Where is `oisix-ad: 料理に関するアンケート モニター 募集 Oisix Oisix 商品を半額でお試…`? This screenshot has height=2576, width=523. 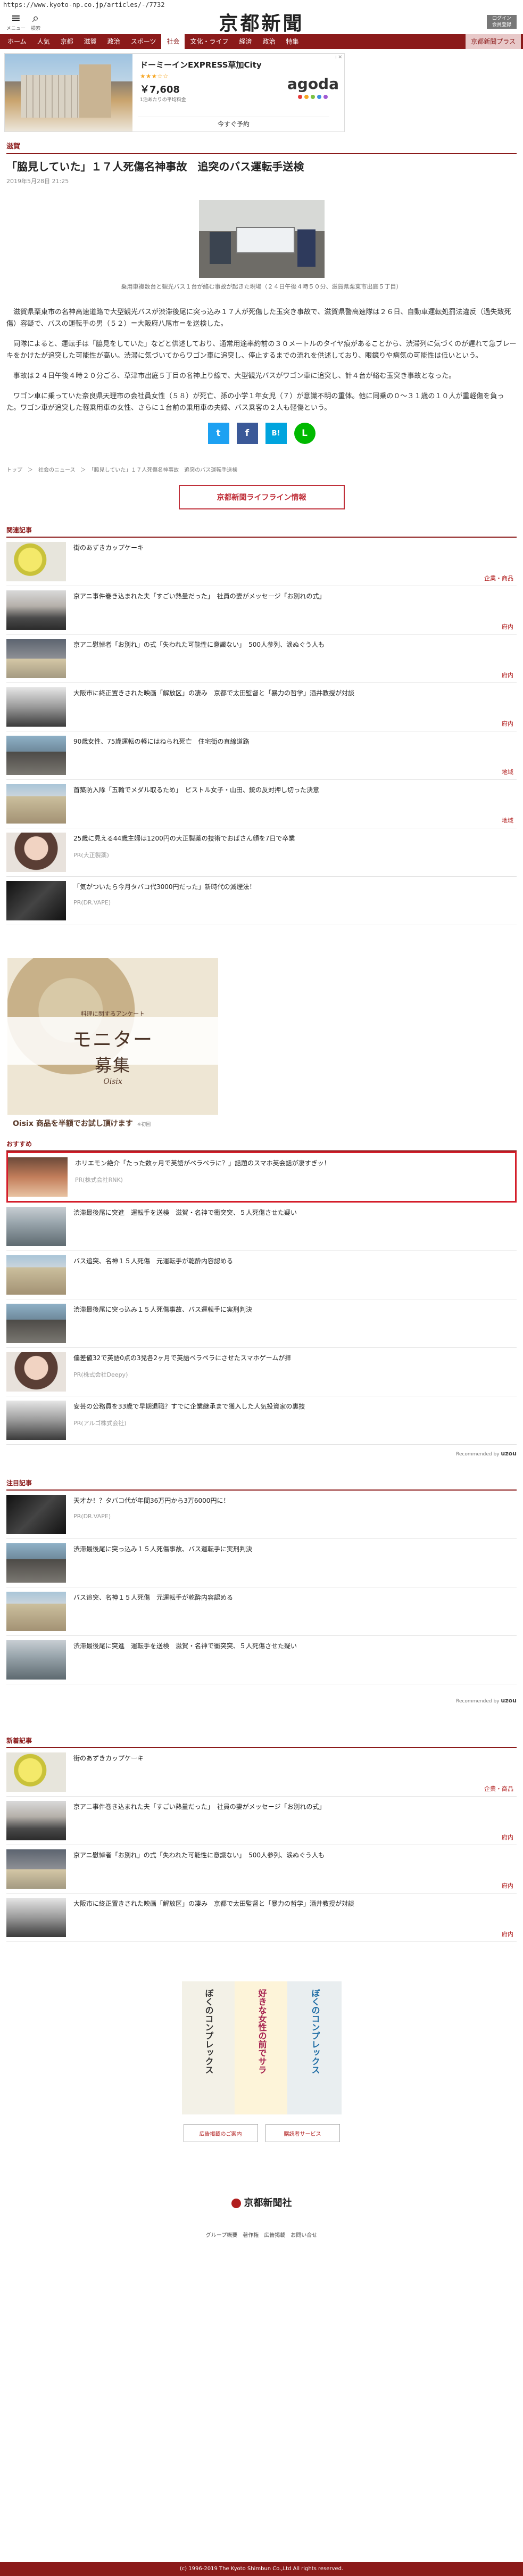 oisix-ad: 料理に関するアンケート モニター 募集 Oisix Oisix 商品を半額でお試… is located at coordinates (112, 1045).